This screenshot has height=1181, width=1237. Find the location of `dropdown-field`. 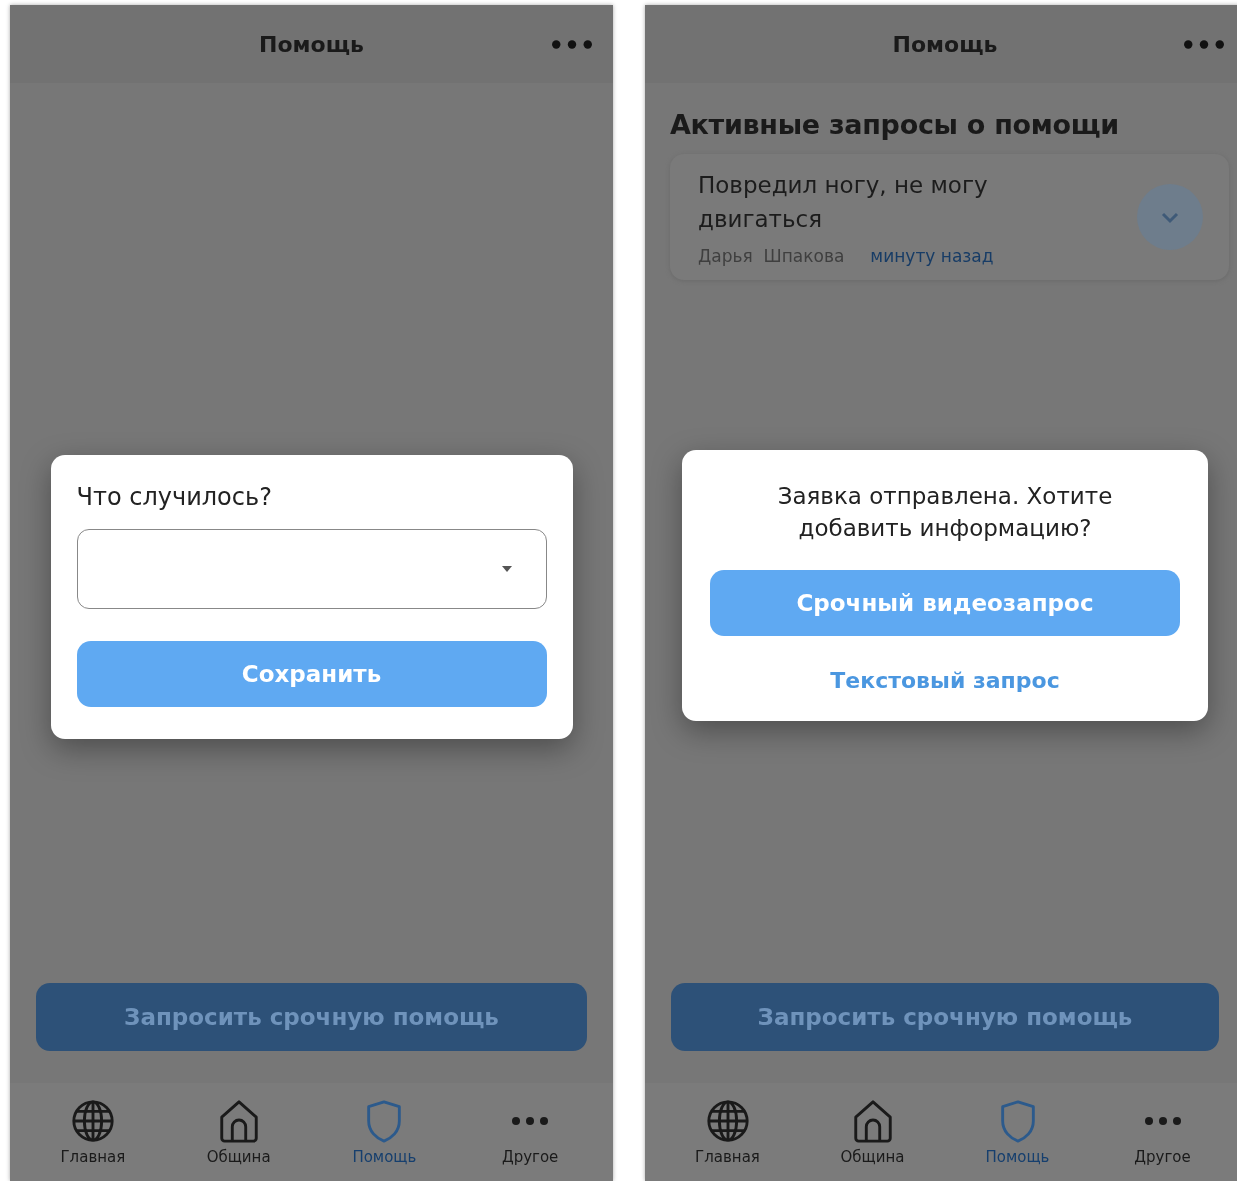

dropdown-field is located at coordinates (311, 569).